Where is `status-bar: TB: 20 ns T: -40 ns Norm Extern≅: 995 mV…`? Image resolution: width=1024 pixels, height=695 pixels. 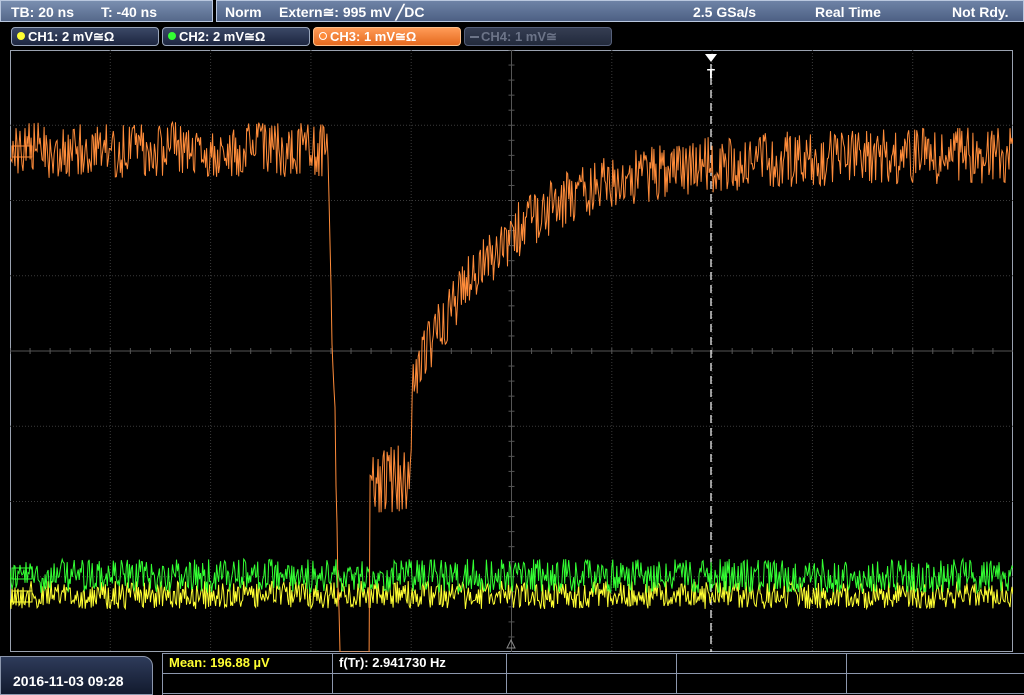
status-bar: TB: 20 ns T: -40 ns Norm Extern≅: 995 mV… is located at coordinates (512, 12).